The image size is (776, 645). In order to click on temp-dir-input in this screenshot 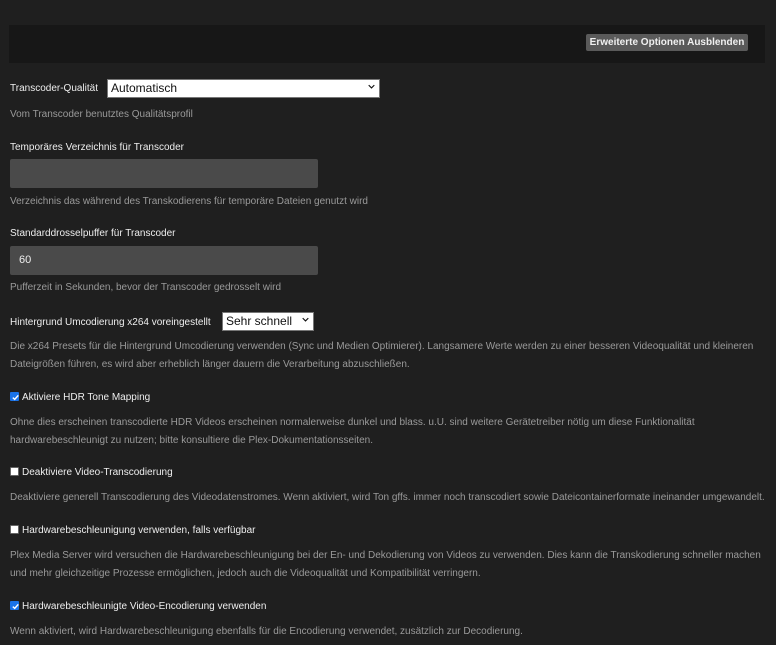, I will do `click(164, 173)`.